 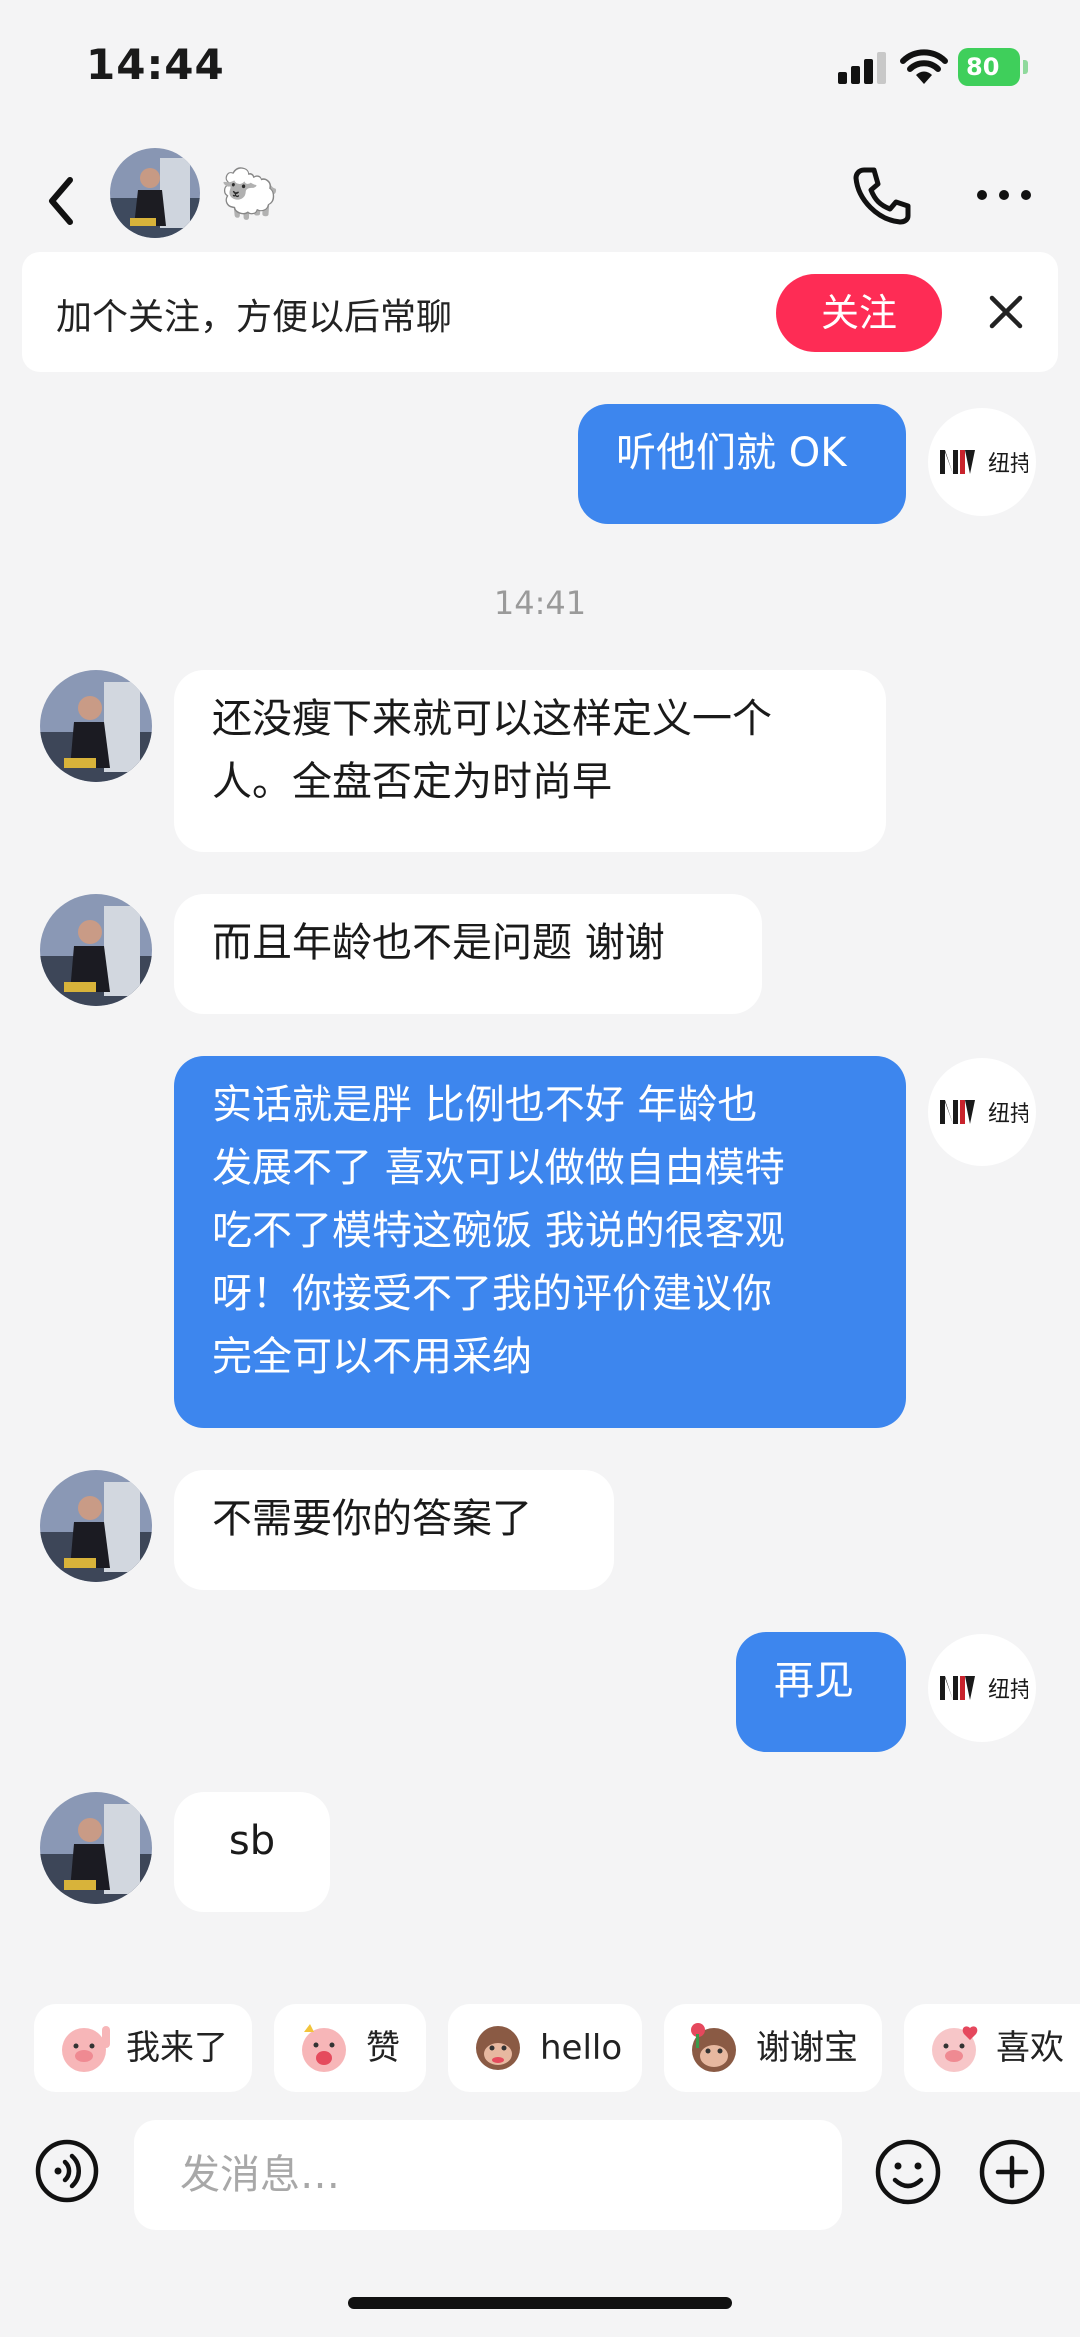 I want to click on close-icon, so click(x=1006, y=312).